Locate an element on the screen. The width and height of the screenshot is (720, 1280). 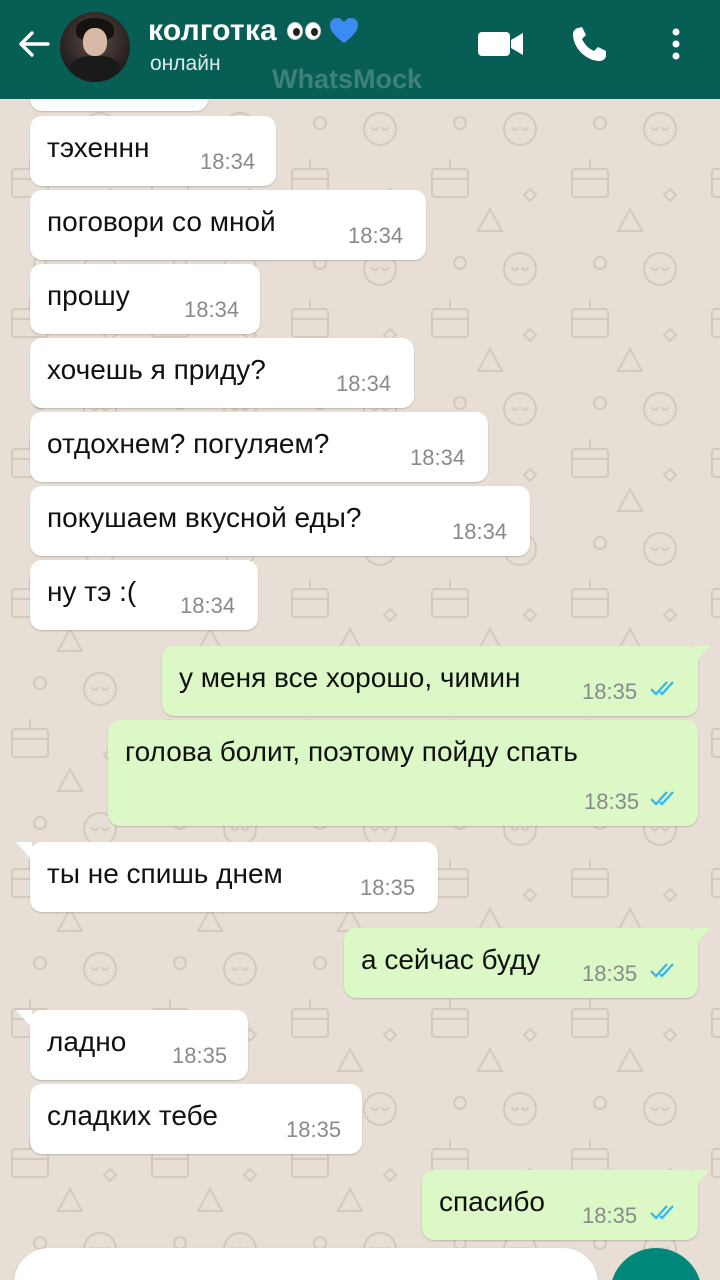
message-text: сладких тебе is located at coordinates (132, 1115).